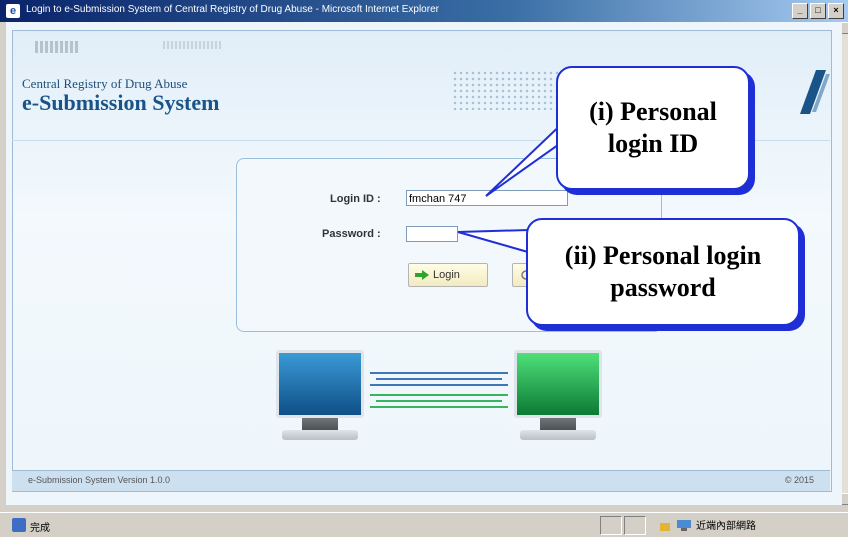 The height and width of the screenshot is (537, 848). What do you see at coordinates (487, 198) in the screenshot?
I see `login-id-input: fmchan 747` at bounding box center [487, 198].